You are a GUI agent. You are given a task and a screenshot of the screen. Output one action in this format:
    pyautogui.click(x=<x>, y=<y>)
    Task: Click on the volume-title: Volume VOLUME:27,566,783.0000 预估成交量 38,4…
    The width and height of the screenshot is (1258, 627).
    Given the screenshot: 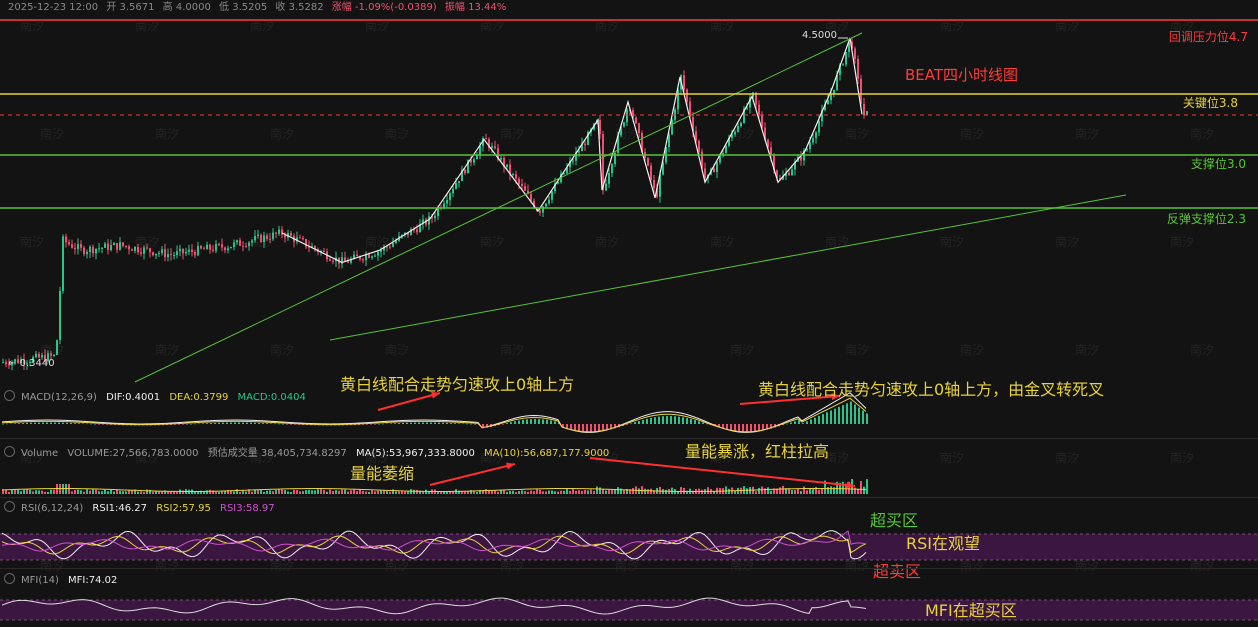 What is the action you would take?
    pyautogui.click(x=309, y=451)
    